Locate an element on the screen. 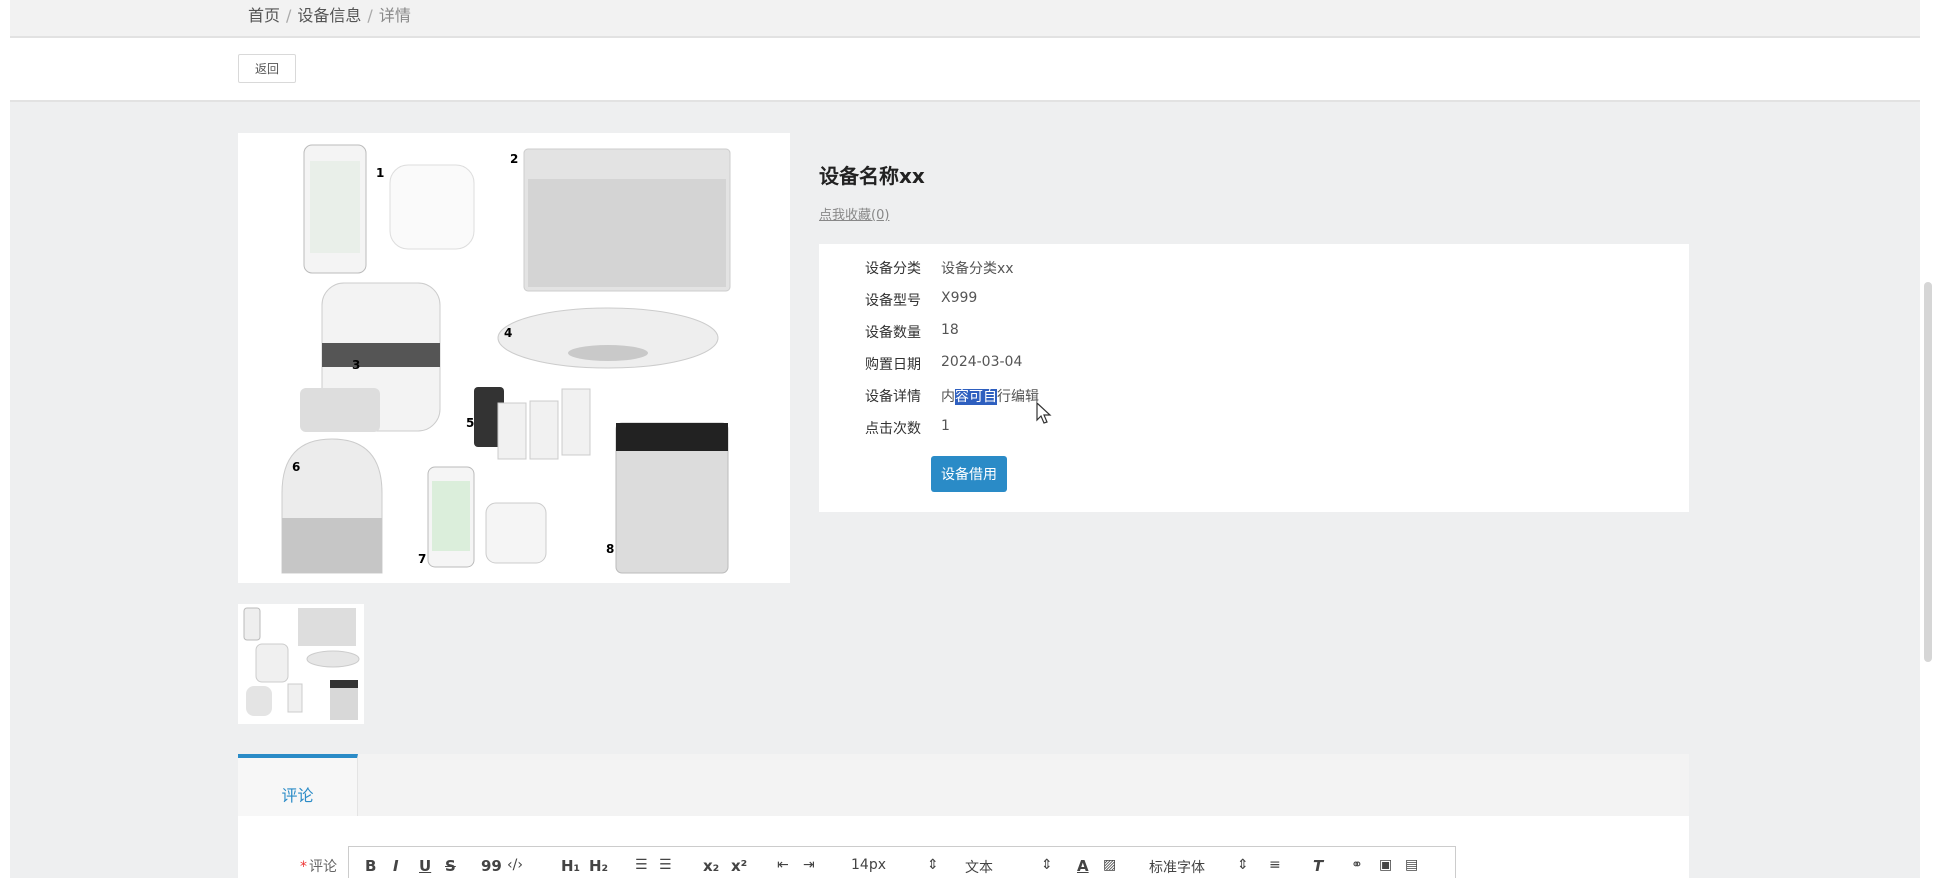 The width and height of the screenshot is (1940, 878). subscript-button: x₂ is located at coordinates (711, 866).